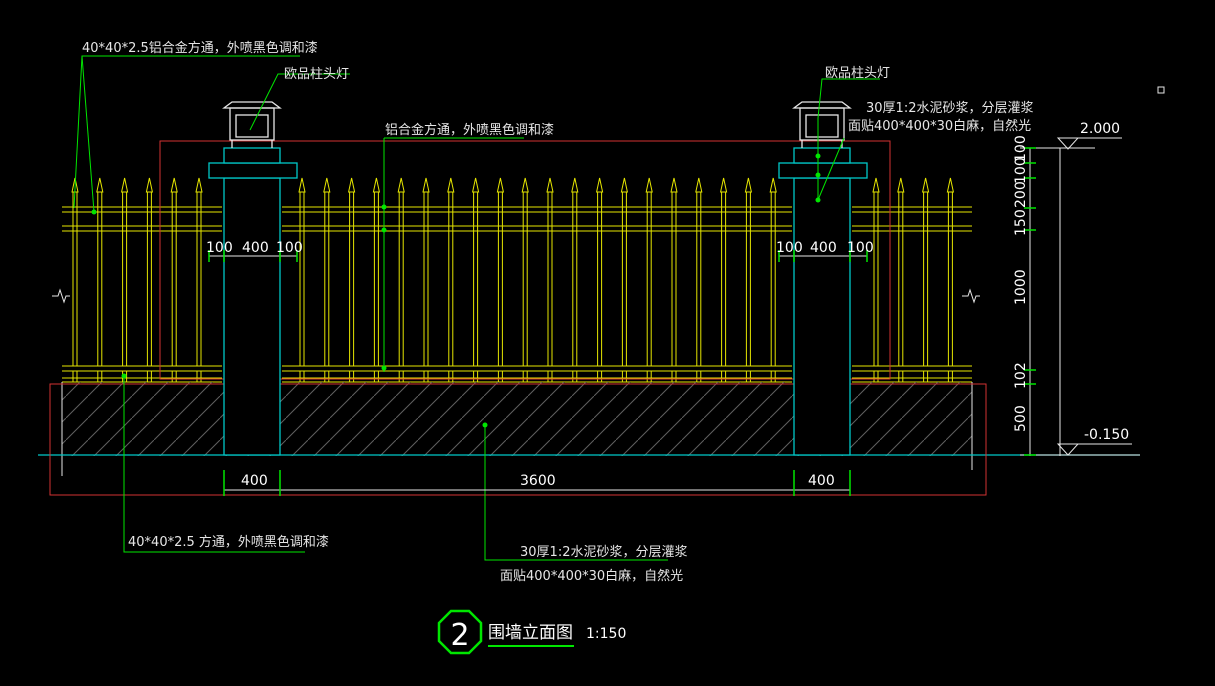  I want to click on dim-vertical-7: 500, so click(1021, 418).